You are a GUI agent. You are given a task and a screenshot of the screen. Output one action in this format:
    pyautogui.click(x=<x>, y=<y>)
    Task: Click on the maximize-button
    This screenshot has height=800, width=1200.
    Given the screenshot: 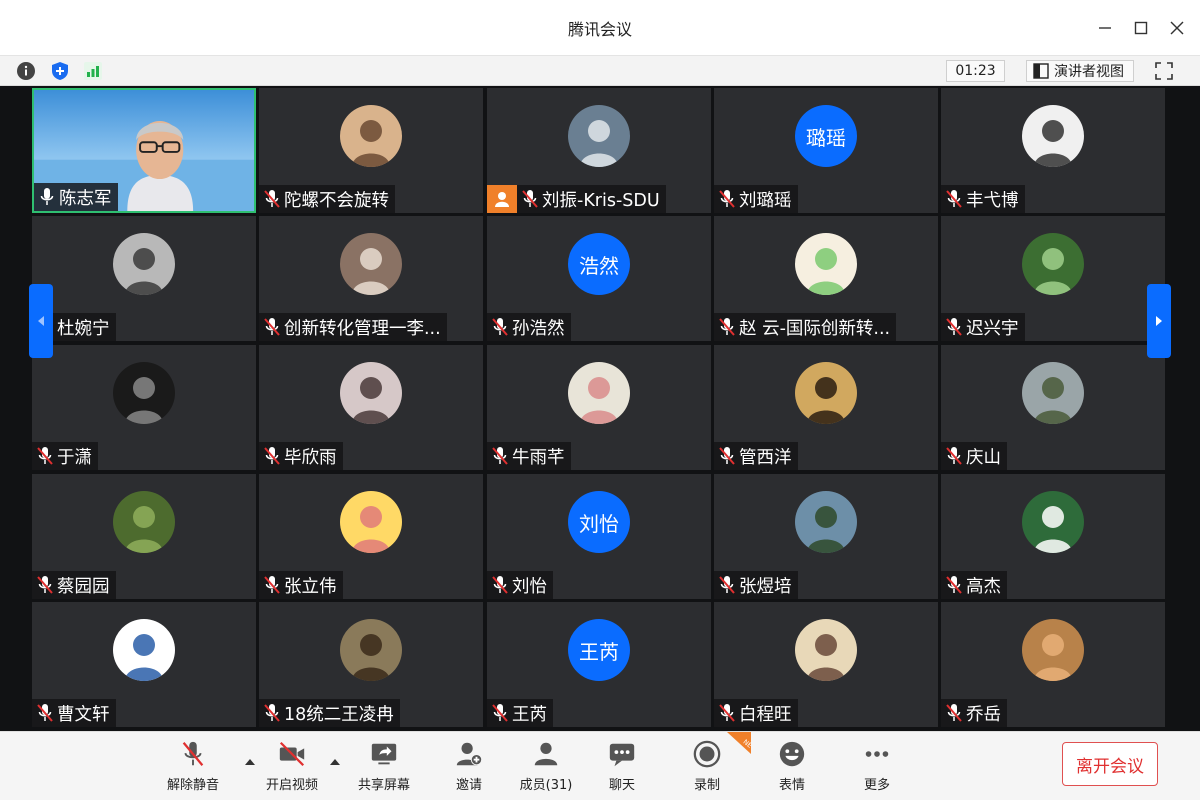 What is the action you would take?
    pyautogui.click(x=1141, y=28)
    